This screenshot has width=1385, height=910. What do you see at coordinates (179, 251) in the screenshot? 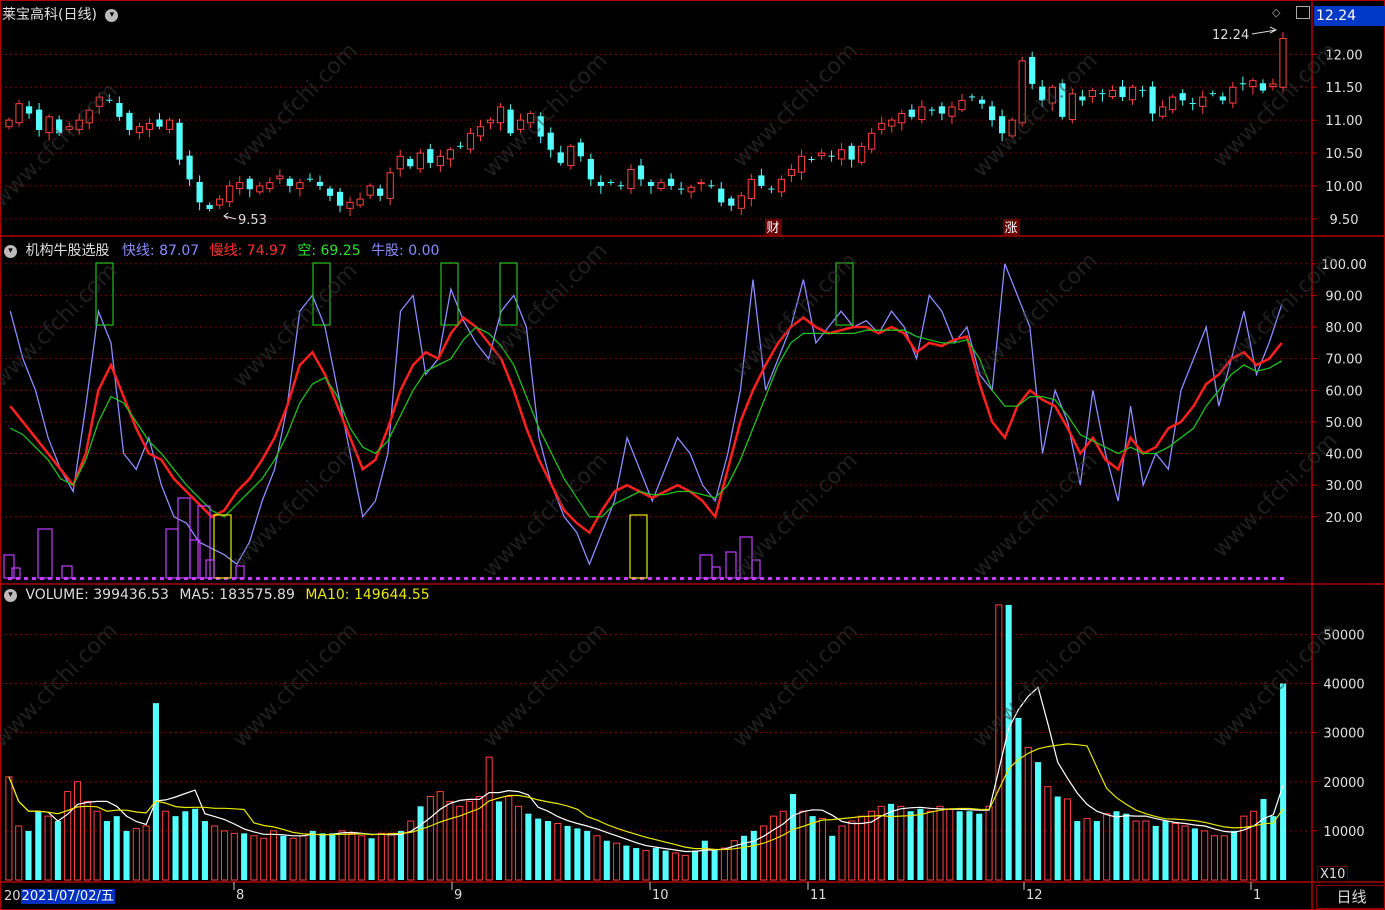
I see `fast-value: 87.07` at bounding box center [179, 251].